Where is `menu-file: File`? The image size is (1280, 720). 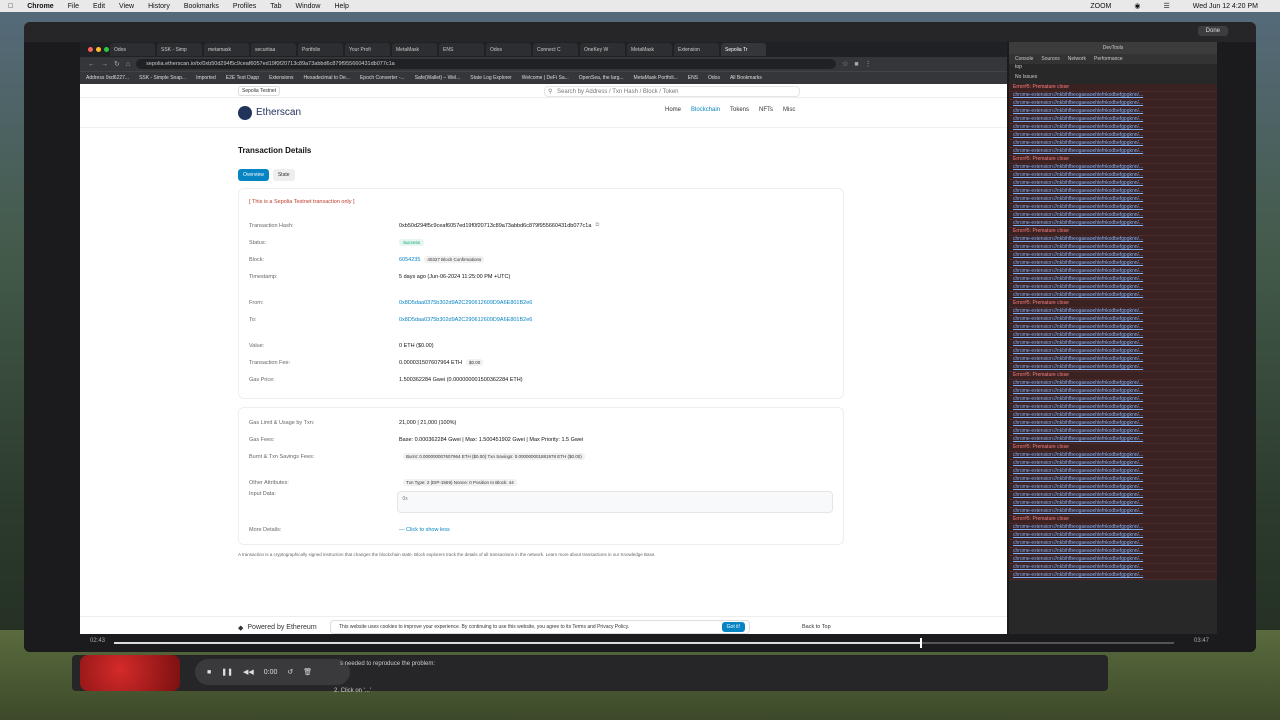
menu-file: File is located at coordinates (73, 6).